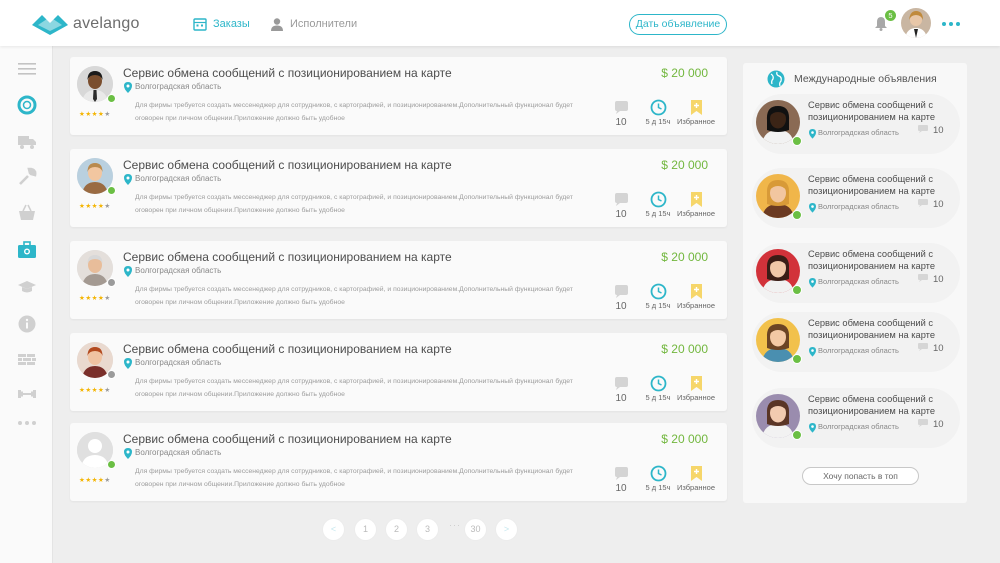 This screenshot has width=1000, height=563. Describe the element at coordinates (475, 529) in the screenshot. I see `pagination-last: 30` at that location.